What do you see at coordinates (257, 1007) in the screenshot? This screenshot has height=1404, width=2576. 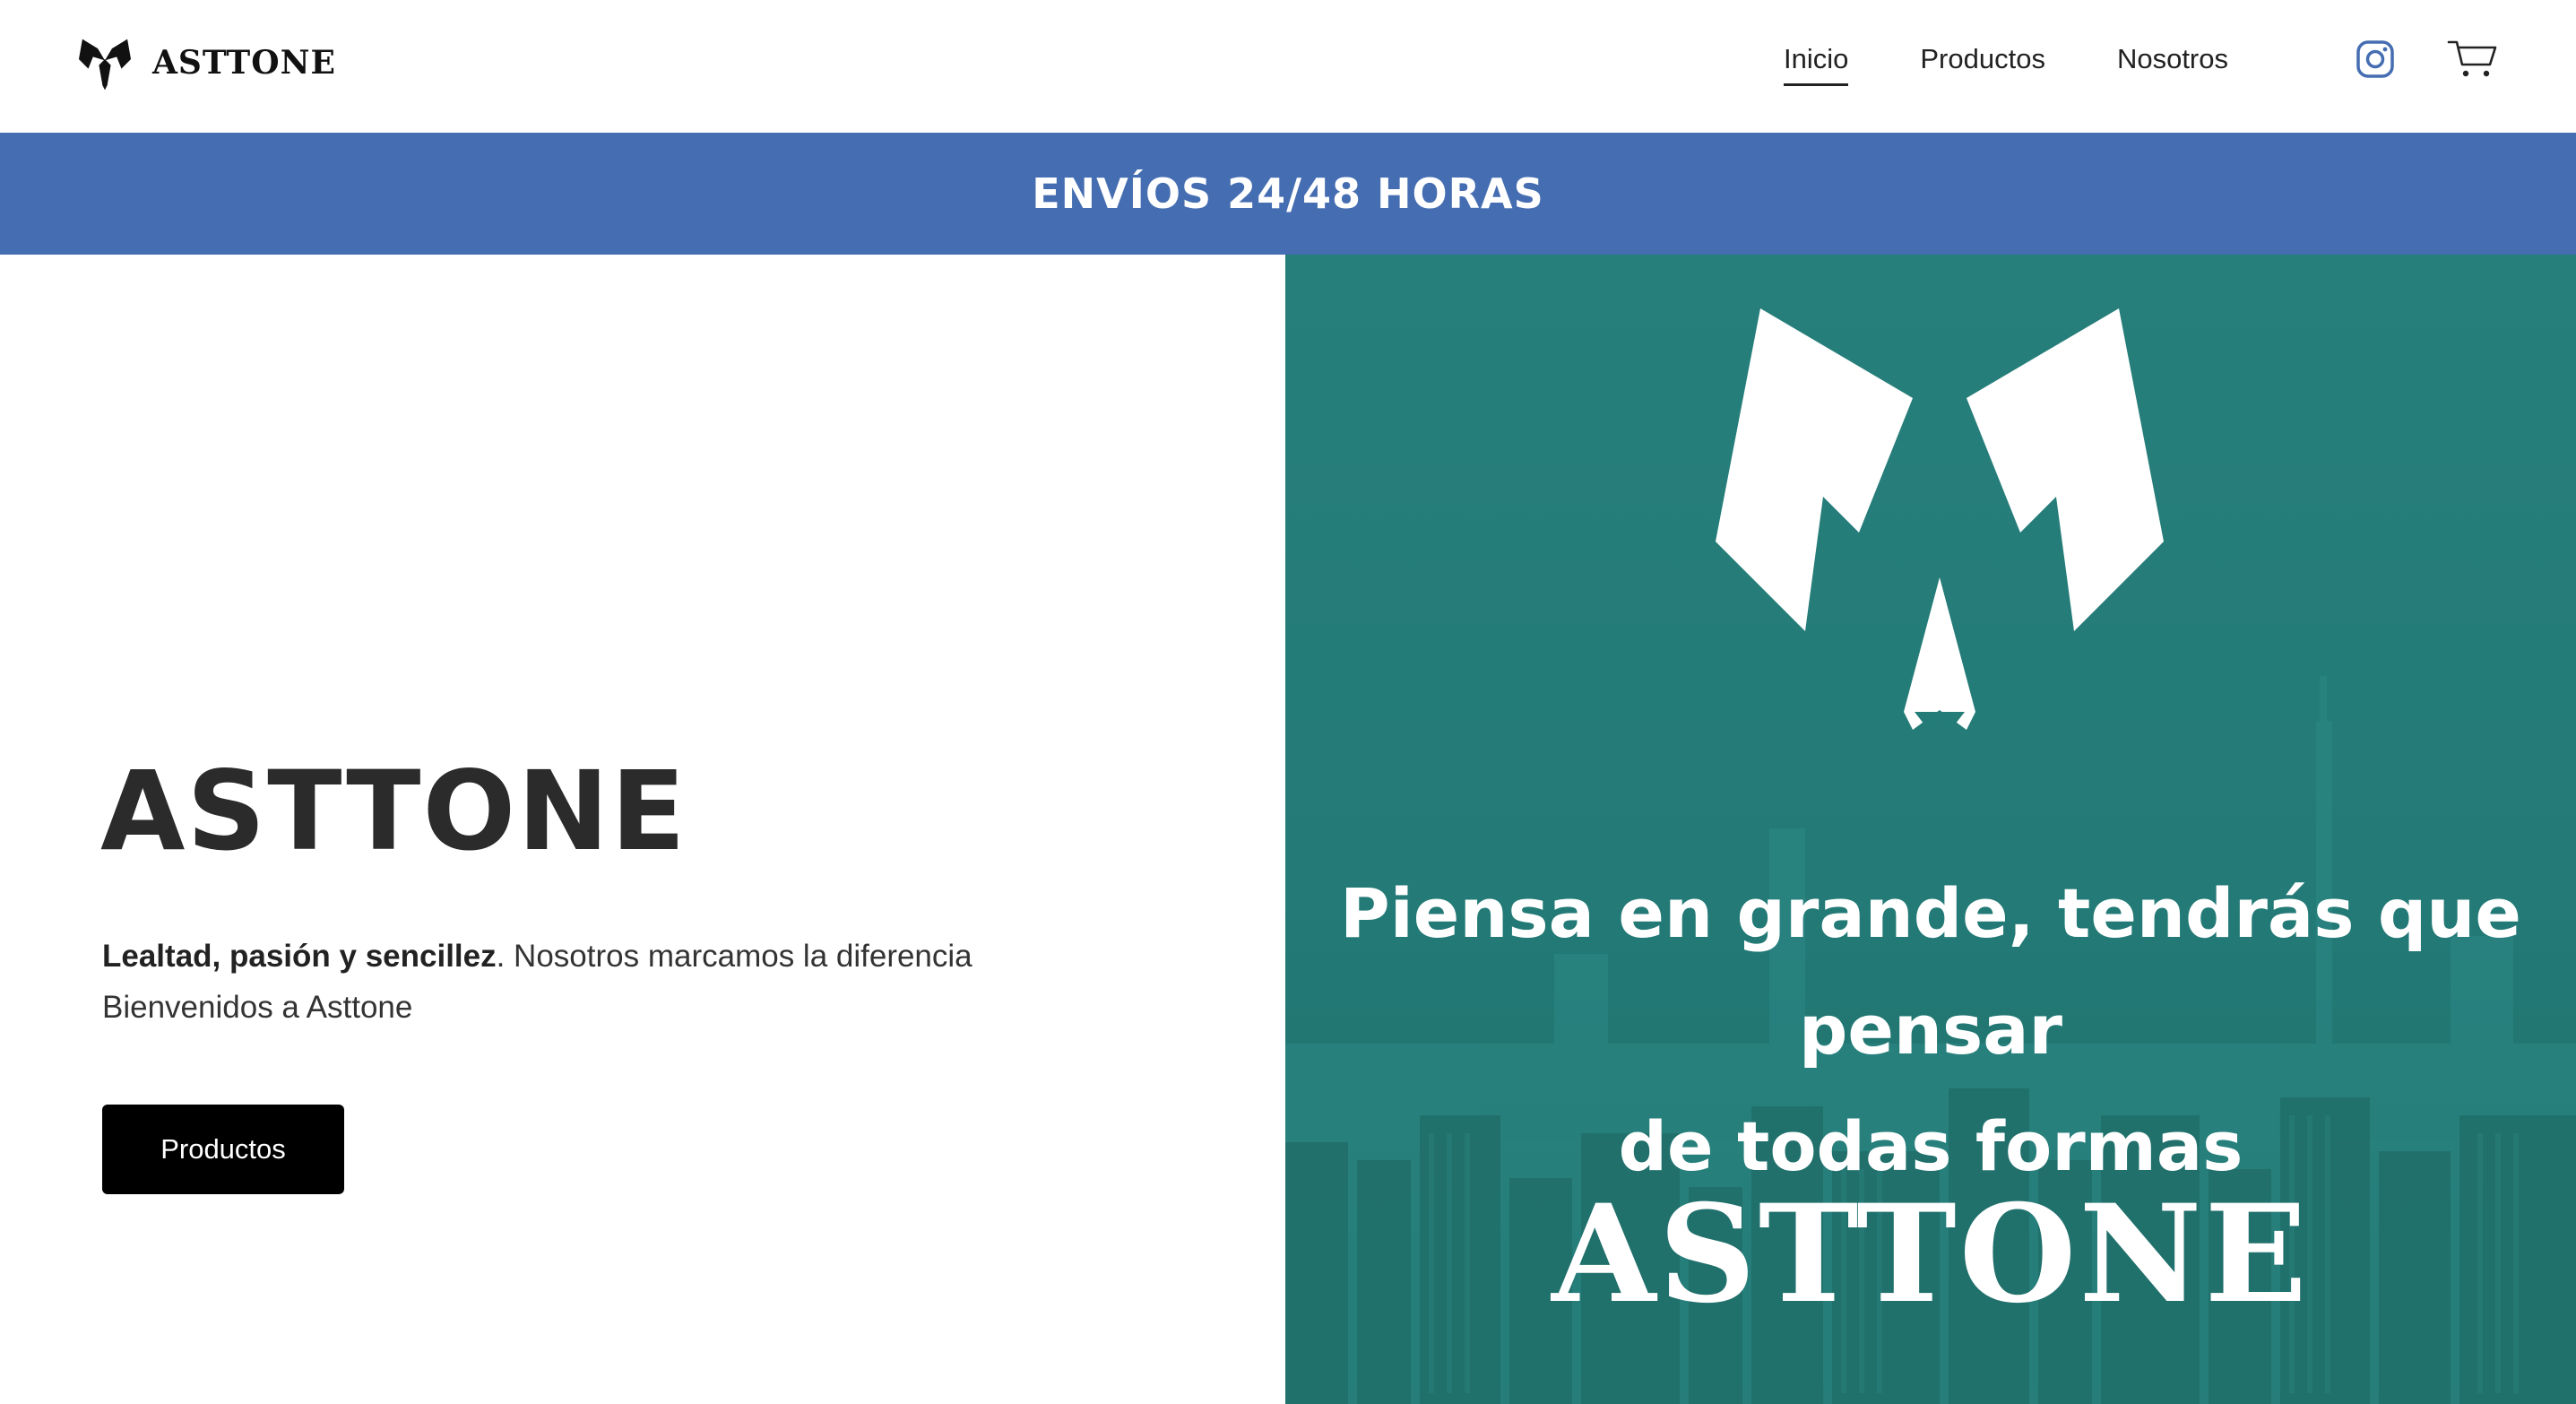 I see `hero-welcome-text: Bienvenidos a Asttone` at bounding box center [257, 1007].